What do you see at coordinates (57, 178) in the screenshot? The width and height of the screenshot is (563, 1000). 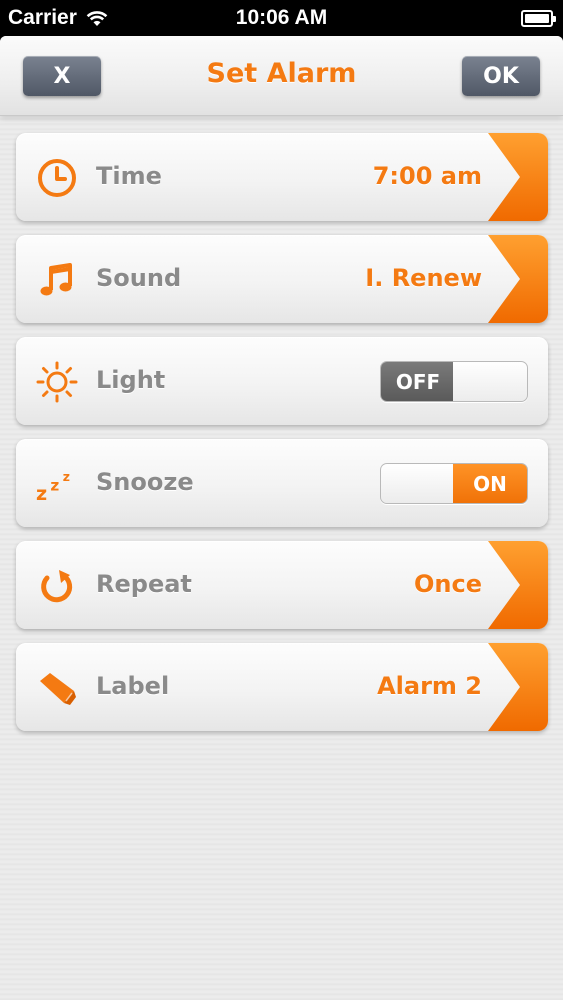 I see `clock-icon` at bounding box center [57, 178].